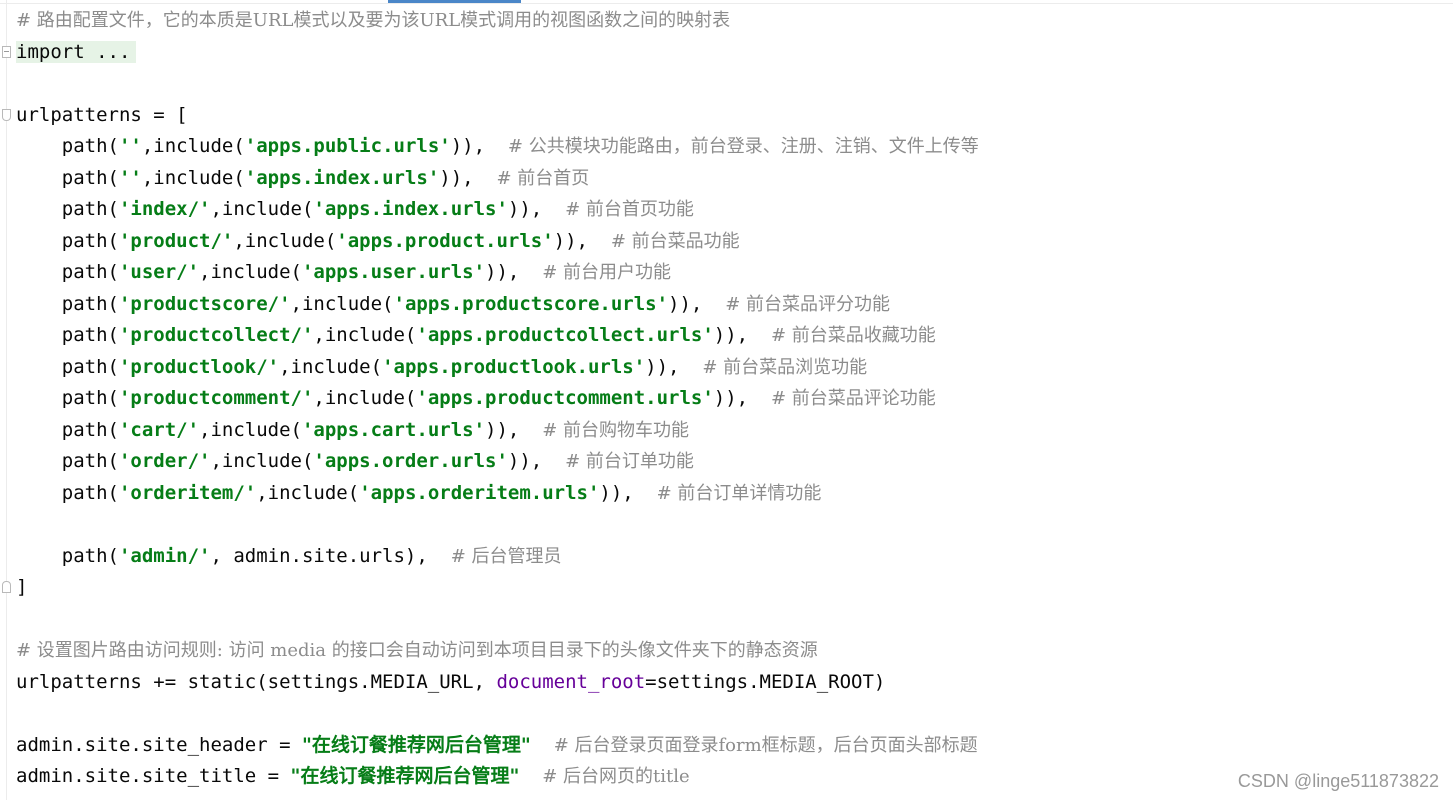  Describe the element at coordinates (153, 776) in the screenshot. I see `code-token: admin.site.site_title =` at that location.